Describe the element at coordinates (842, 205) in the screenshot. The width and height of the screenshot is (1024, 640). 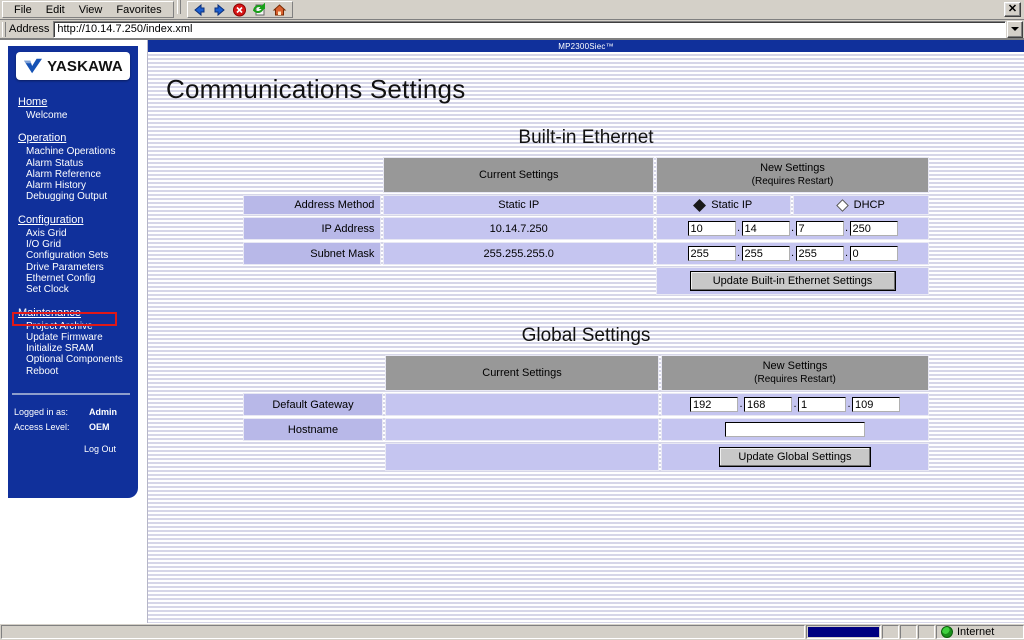
I see `radio-dhcp-icon` at that location.